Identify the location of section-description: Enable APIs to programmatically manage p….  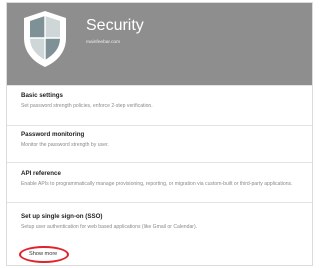
(157, 184).